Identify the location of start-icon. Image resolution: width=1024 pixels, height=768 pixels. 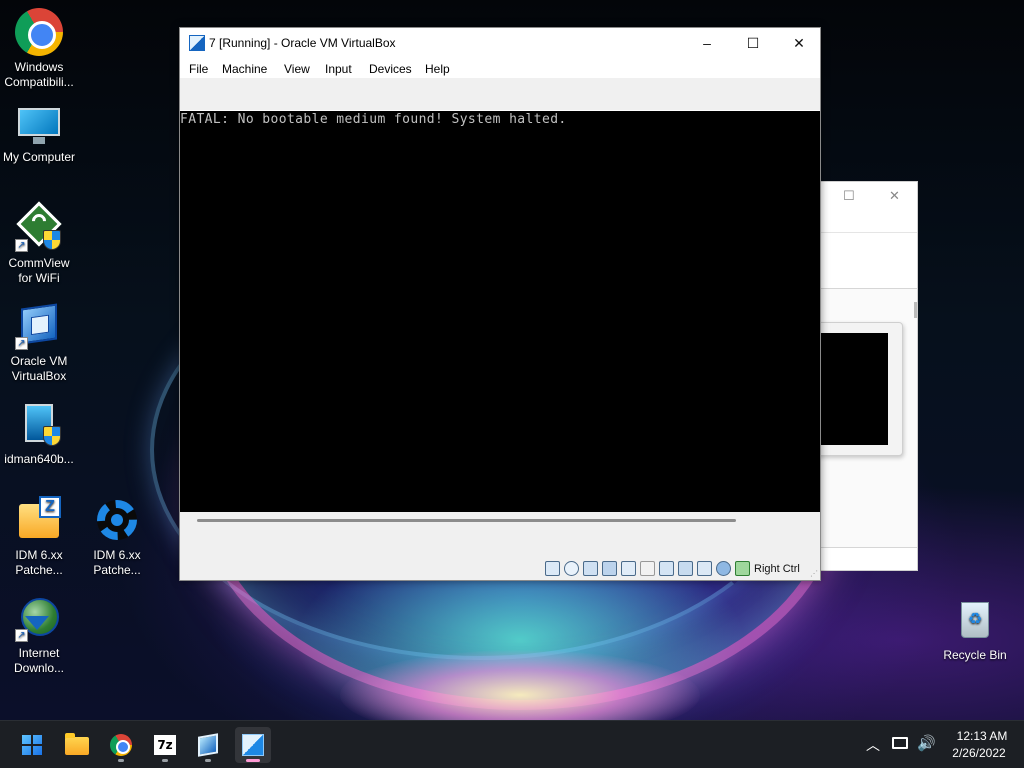
(32, 745).